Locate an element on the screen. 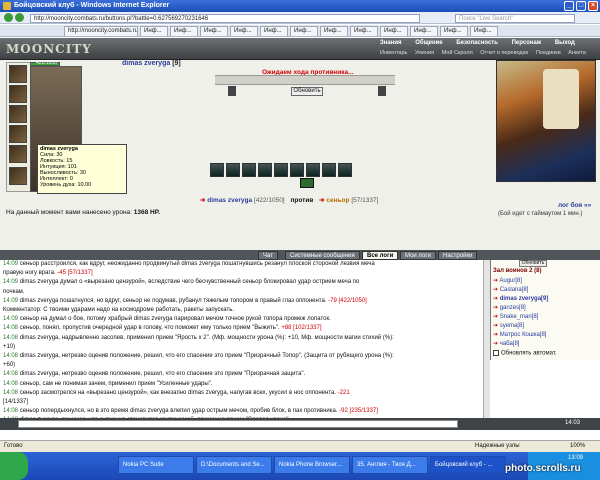 The image size is (600, 480). fight-log-link: лог боя »» is located at coordinates (574, 205).